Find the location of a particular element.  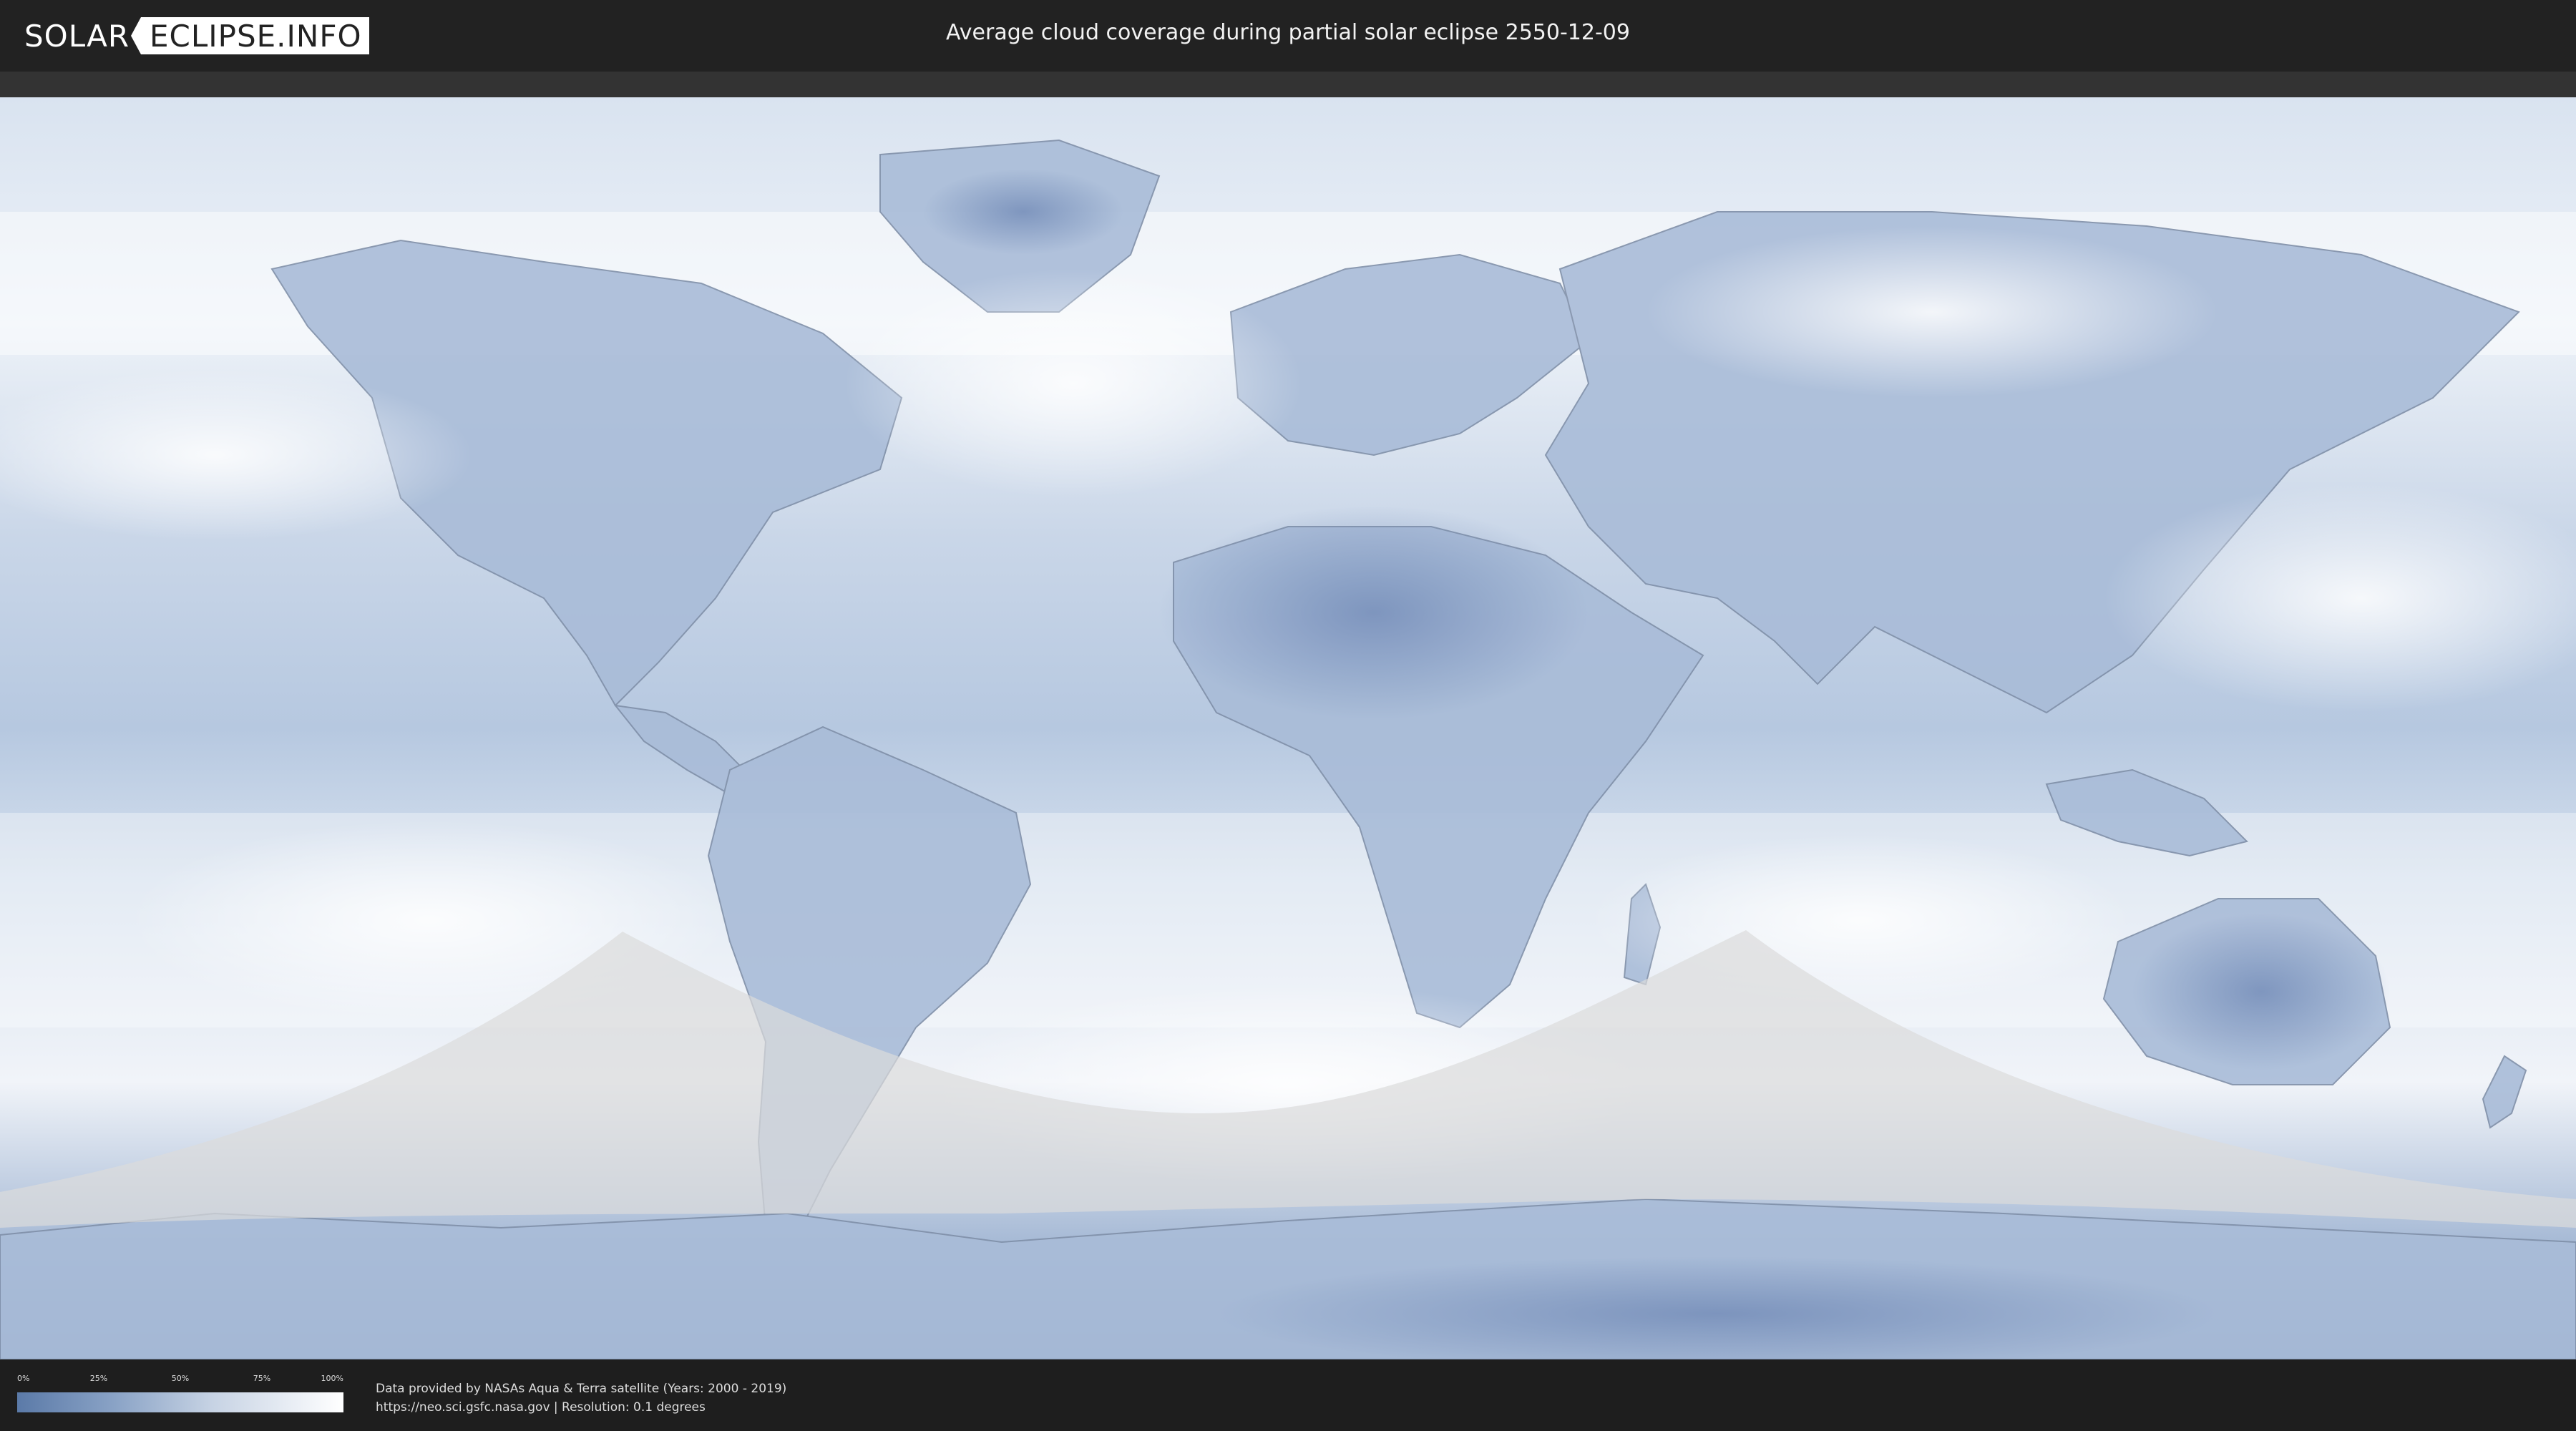

legend-tick-0: 0% is located at coordinates (23, 1378).